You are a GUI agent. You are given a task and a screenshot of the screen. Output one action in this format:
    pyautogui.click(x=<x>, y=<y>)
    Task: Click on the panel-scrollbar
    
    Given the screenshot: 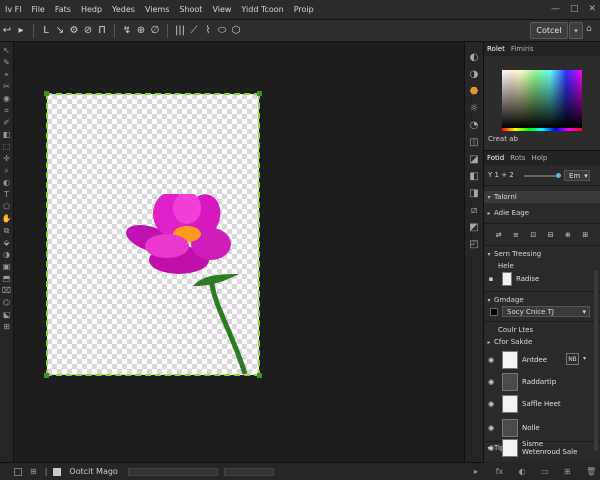 What is the action you would take?
    pyautogui.click(x=596, y=361)
    